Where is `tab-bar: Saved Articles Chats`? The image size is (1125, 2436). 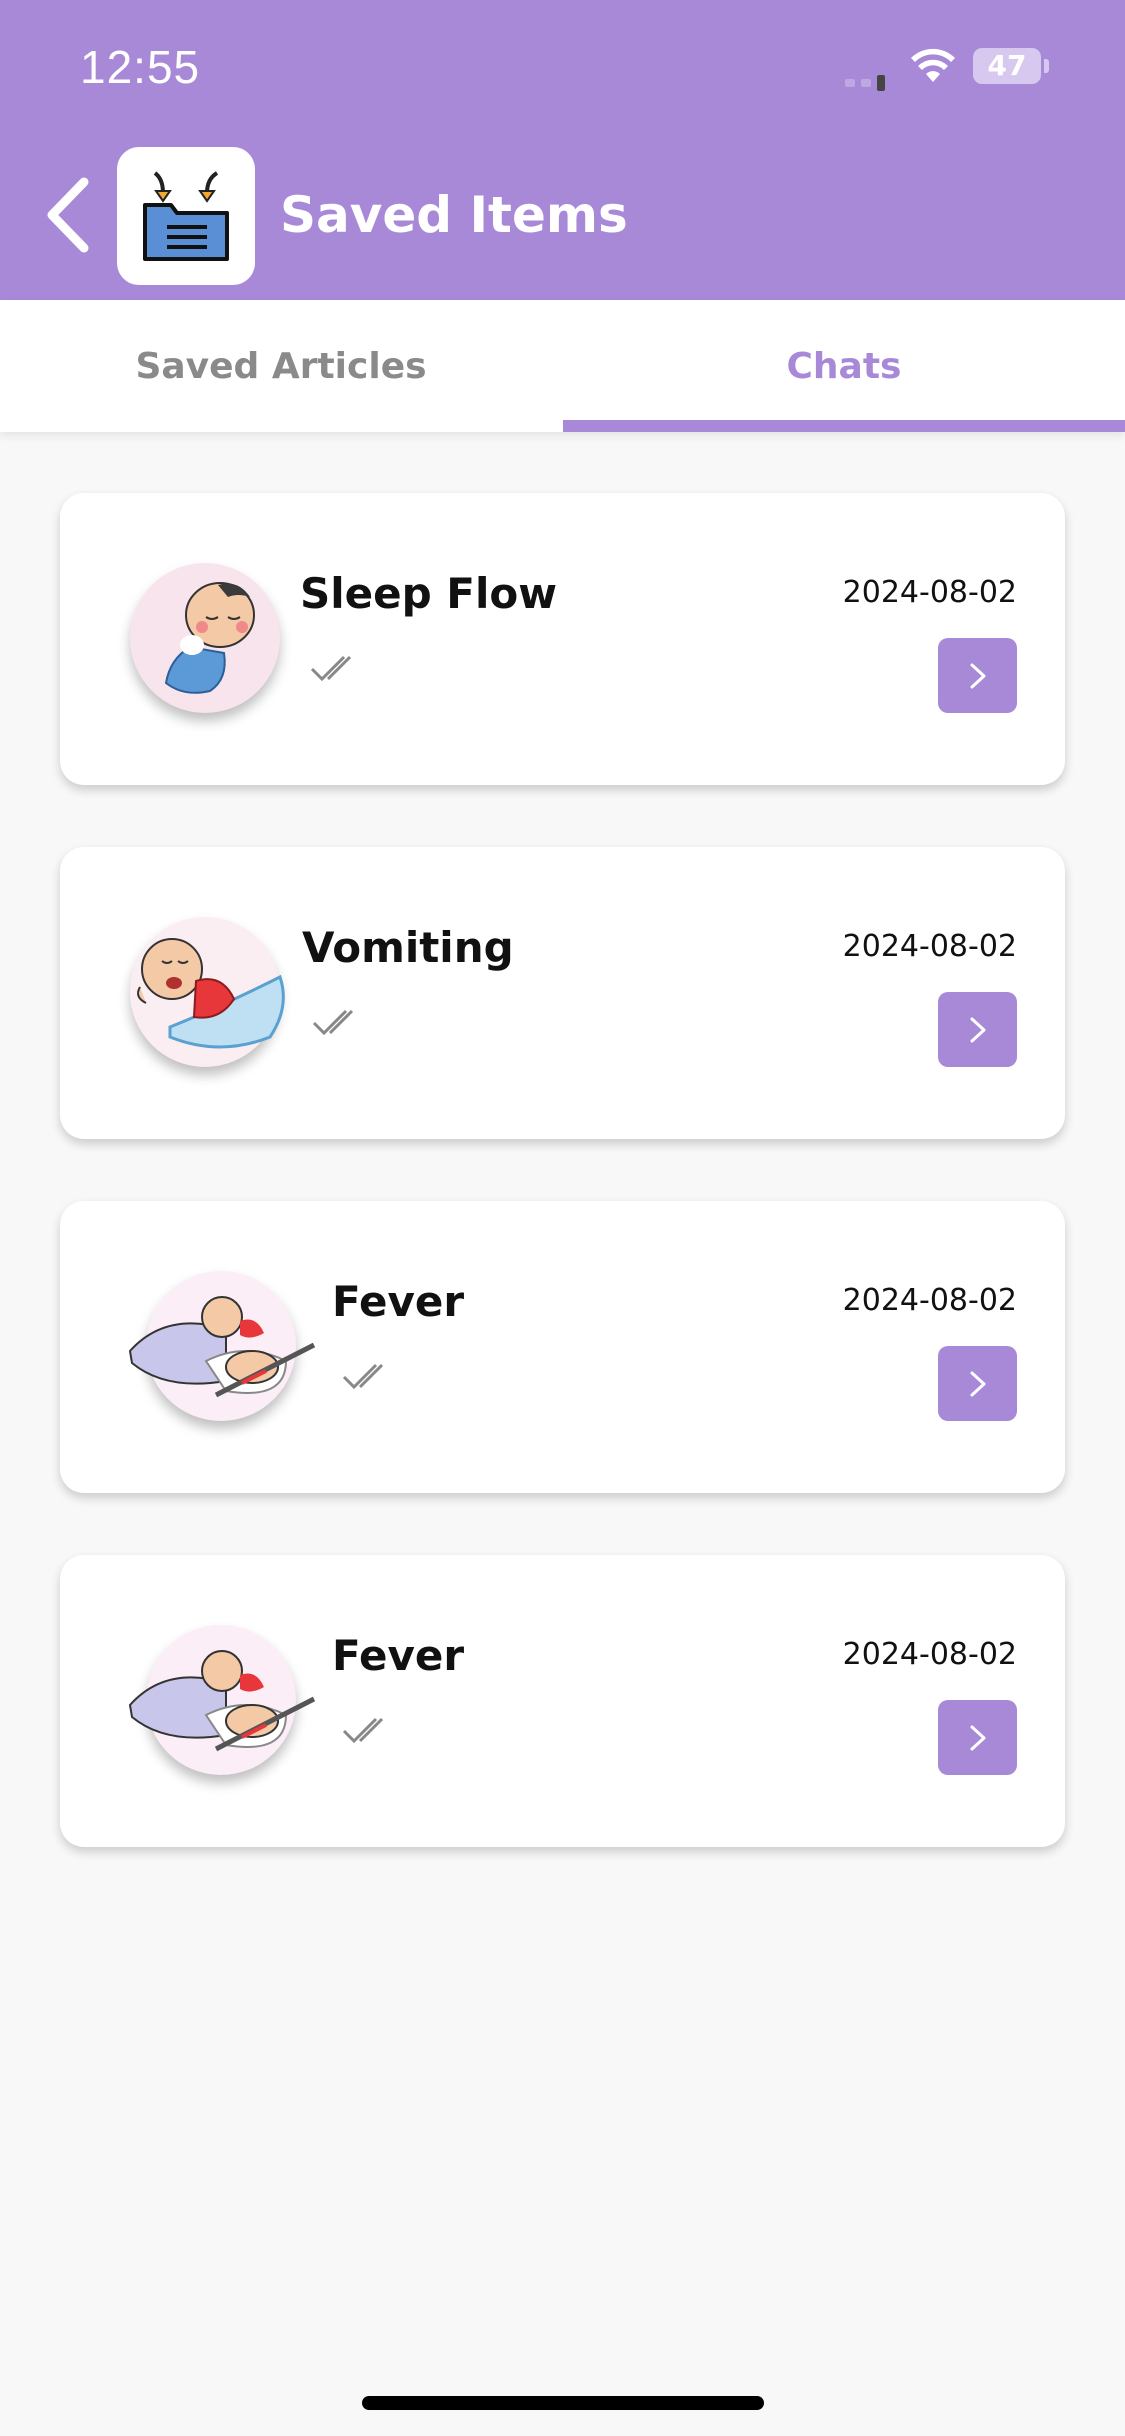 tab-bar: Saved Articles Chats is located at coordinates (562, 366).